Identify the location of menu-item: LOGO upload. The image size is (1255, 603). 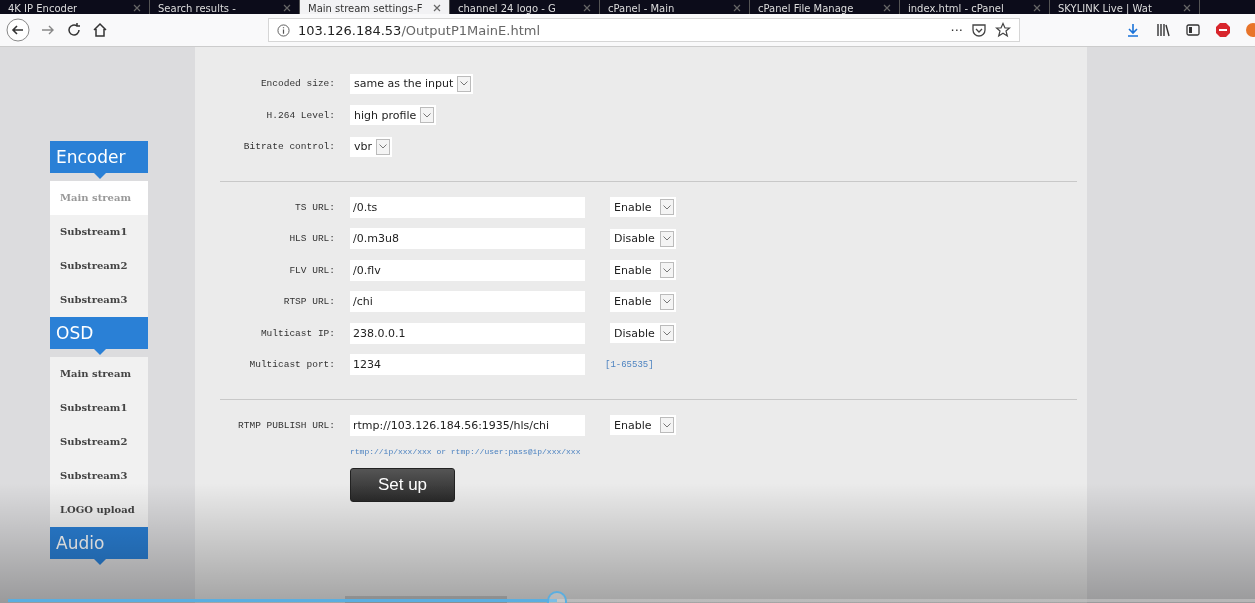
(99, 510).